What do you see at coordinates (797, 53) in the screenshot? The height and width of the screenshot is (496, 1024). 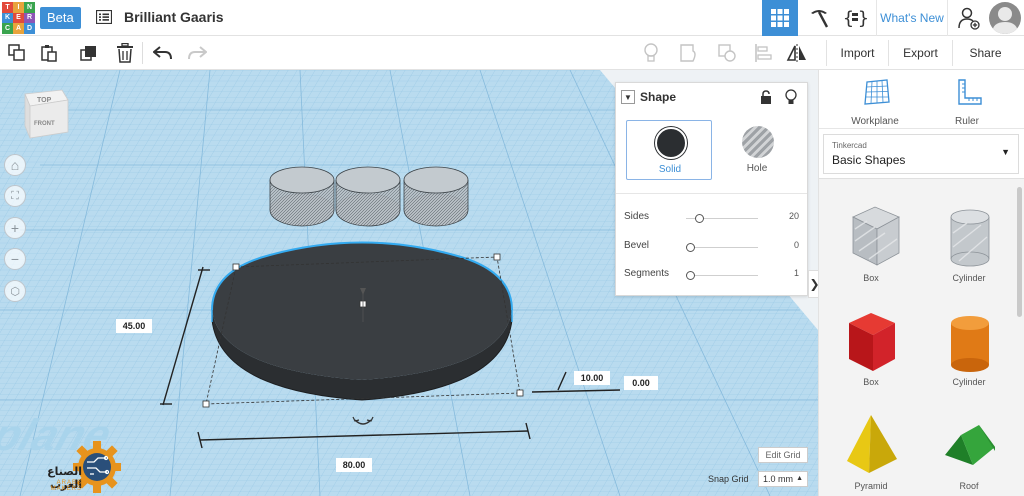 I see `mirror-button` at bounding box center [797, 53].